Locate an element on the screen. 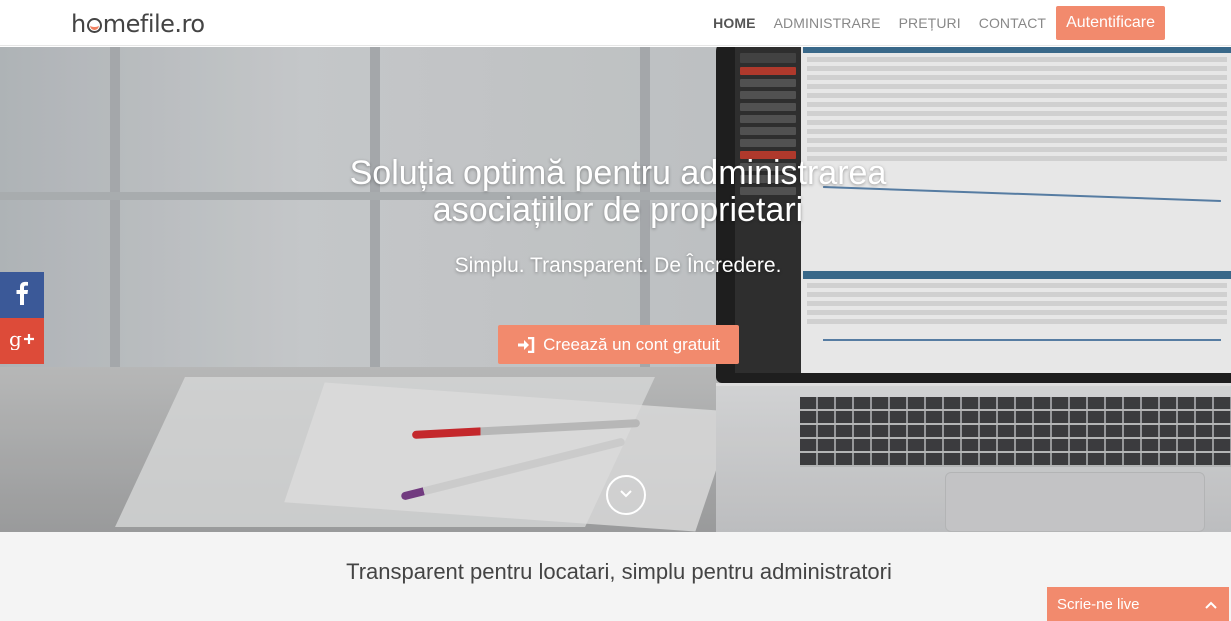 The height and width of the screenshot is (621, 1231). nav-administrare: ADMINISTRARE is located at coordinates (827, 23).